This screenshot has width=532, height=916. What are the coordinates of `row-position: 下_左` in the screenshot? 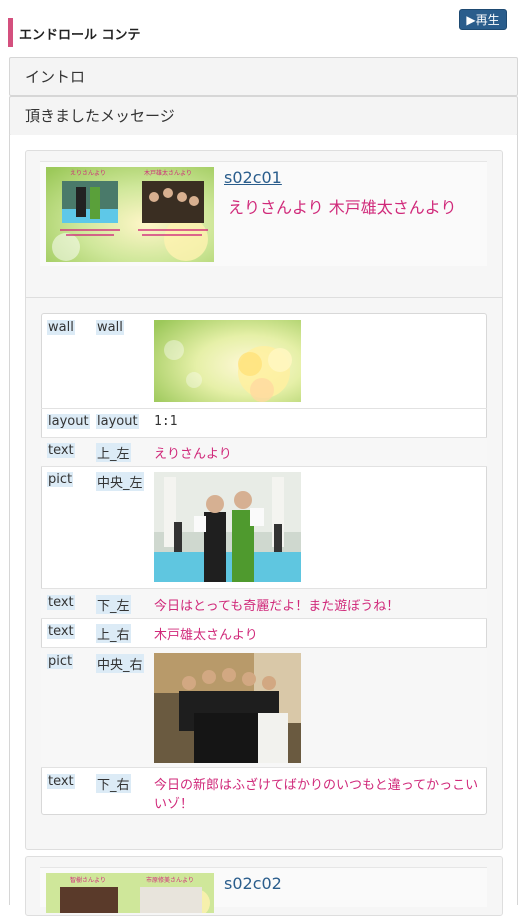 It's located at (113, 604).